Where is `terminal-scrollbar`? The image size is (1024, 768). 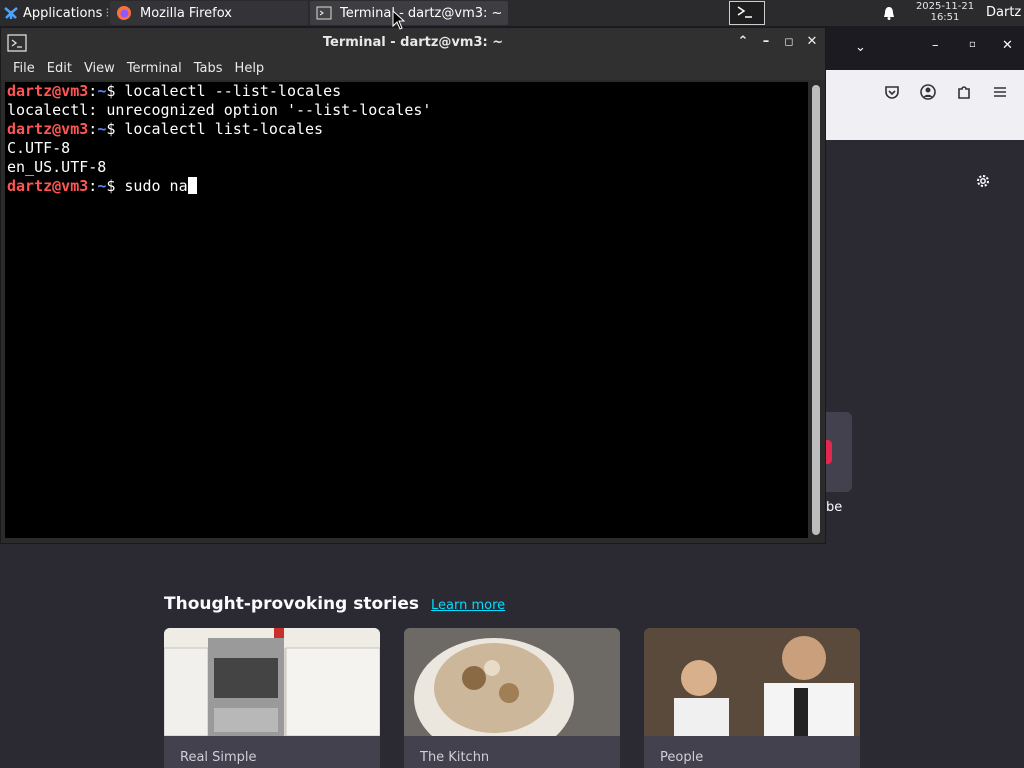 terminal-scrollbar is located at coordinates (816, 310).